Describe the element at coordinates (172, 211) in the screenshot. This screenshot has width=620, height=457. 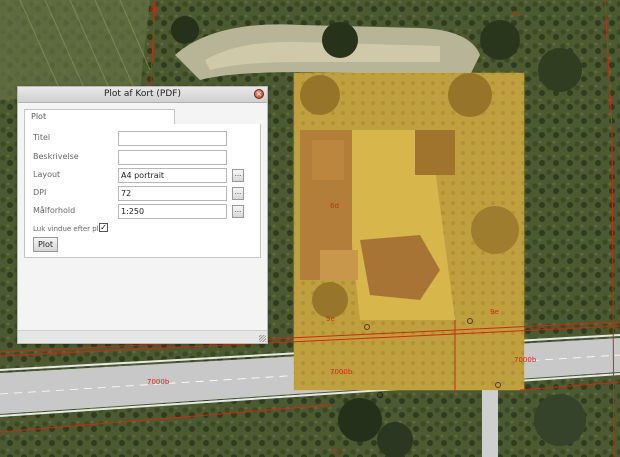
I see `scale-field: 1:250` at that location.